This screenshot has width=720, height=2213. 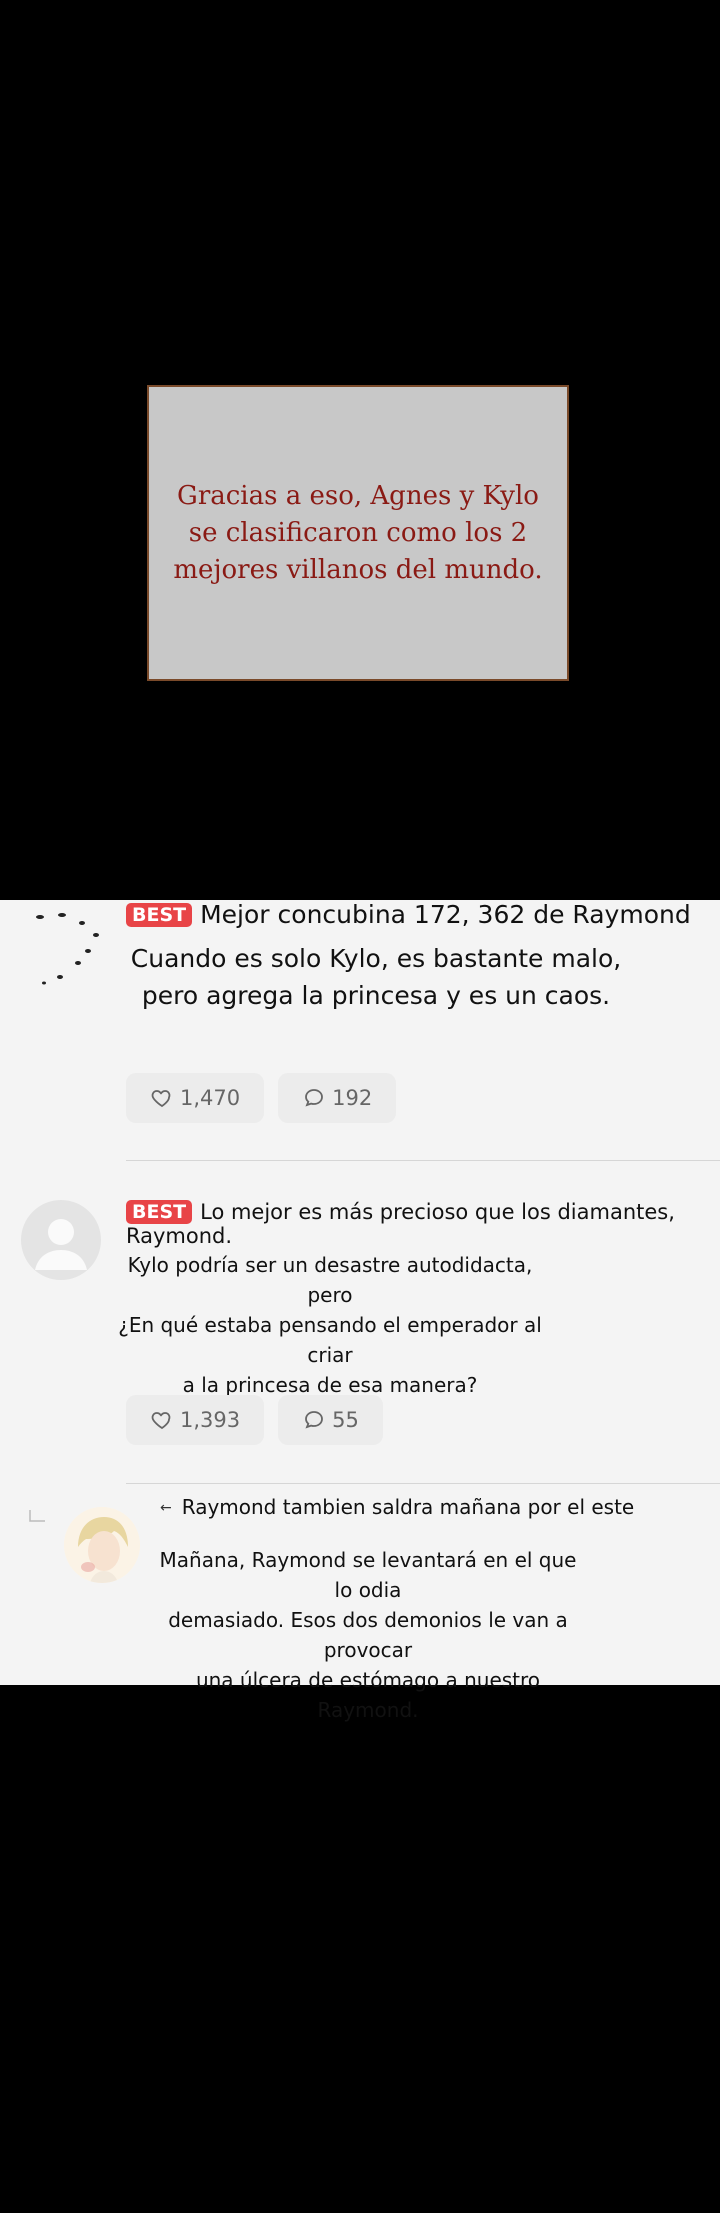 I want to click on user-placeholder-icon, so click(x=61, y=1244).